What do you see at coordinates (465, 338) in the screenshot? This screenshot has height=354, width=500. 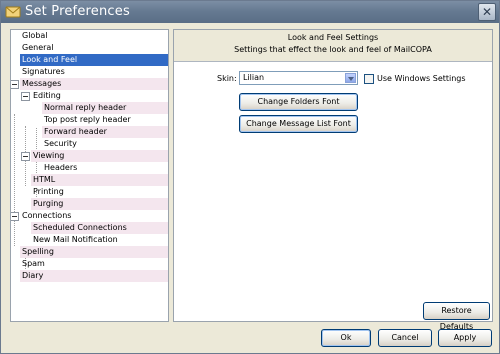 I see `apply-button: Apply` at bounding box center [465, 338].